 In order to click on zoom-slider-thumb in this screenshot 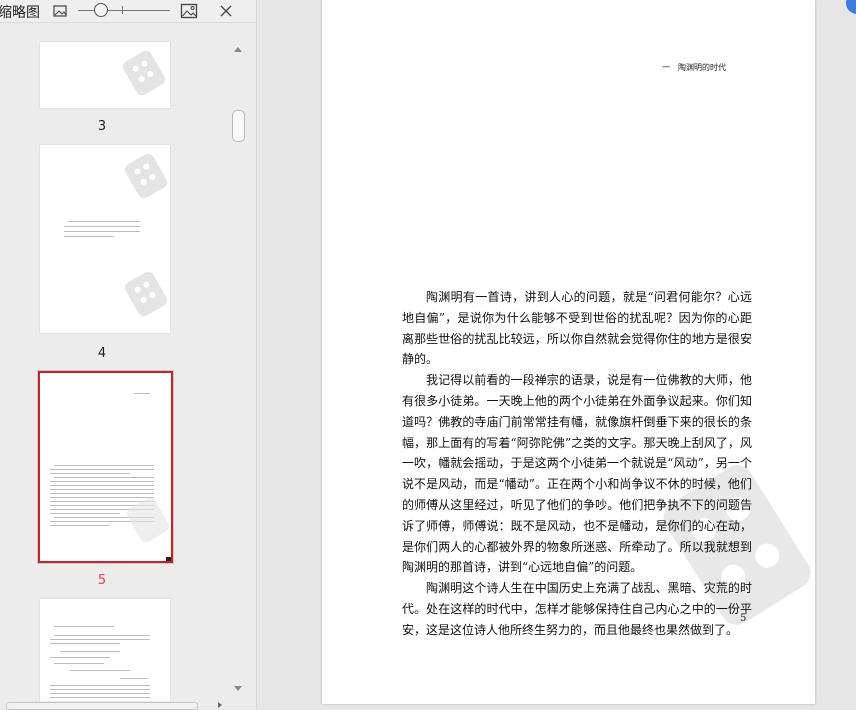, I will do `click(101, 10)`.